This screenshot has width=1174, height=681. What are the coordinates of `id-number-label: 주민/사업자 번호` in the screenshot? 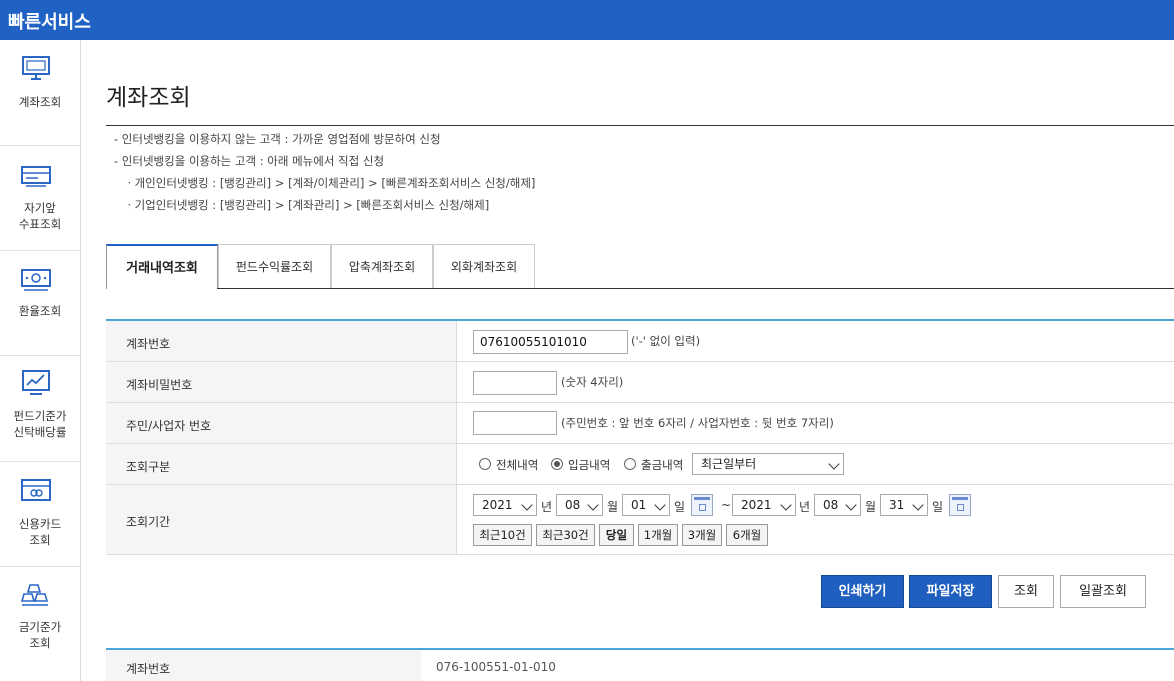 It's located at (169, 426).